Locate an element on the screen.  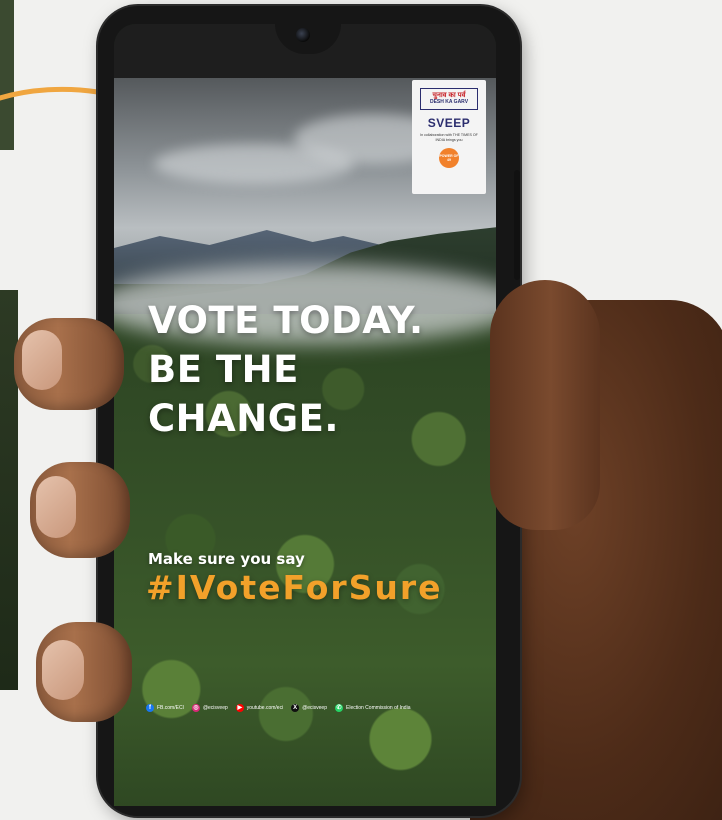
hand-thumb is located at coordinates (545, 405).